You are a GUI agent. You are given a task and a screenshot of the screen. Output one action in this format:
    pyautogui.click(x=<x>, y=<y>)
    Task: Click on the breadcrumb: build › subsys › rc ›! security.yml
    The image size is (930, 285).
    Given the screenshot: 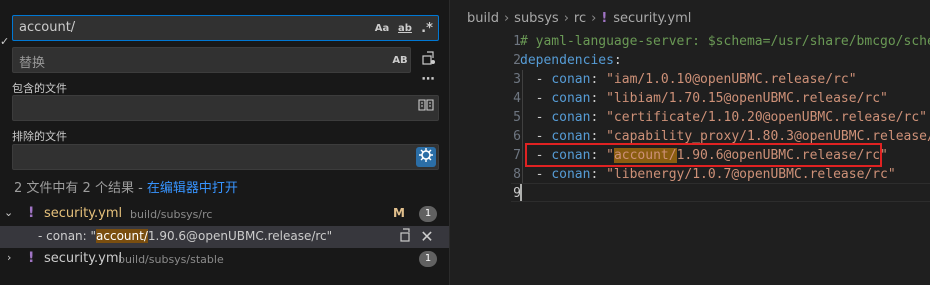 What is the action you would take?
    pyautogui.click(x=579, y=18)
    